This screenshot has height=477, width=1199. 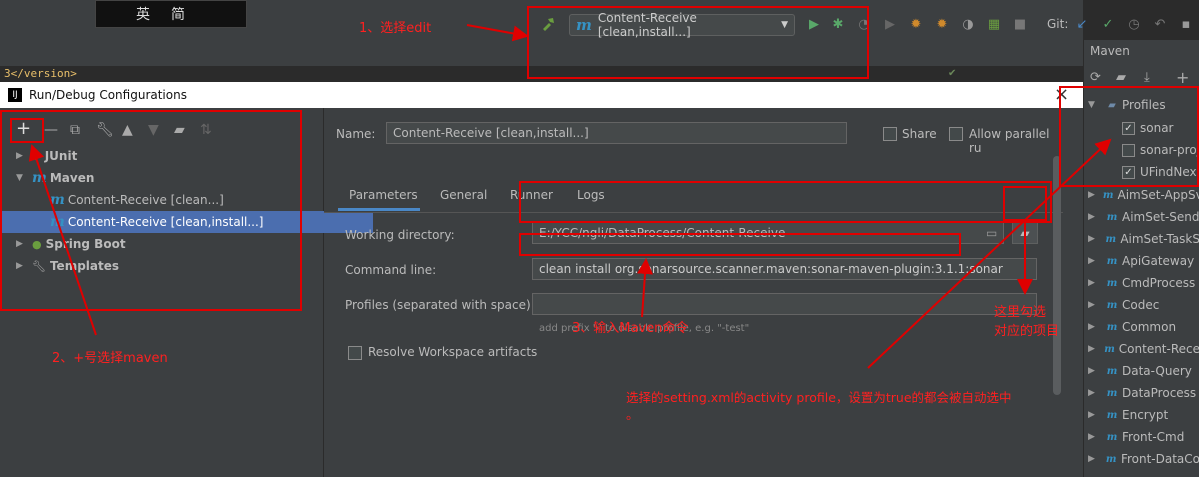 What do you see at coordinates (62, 240) in the screenshot?
I see `arrow-step2` at bounding box center [62, 240].